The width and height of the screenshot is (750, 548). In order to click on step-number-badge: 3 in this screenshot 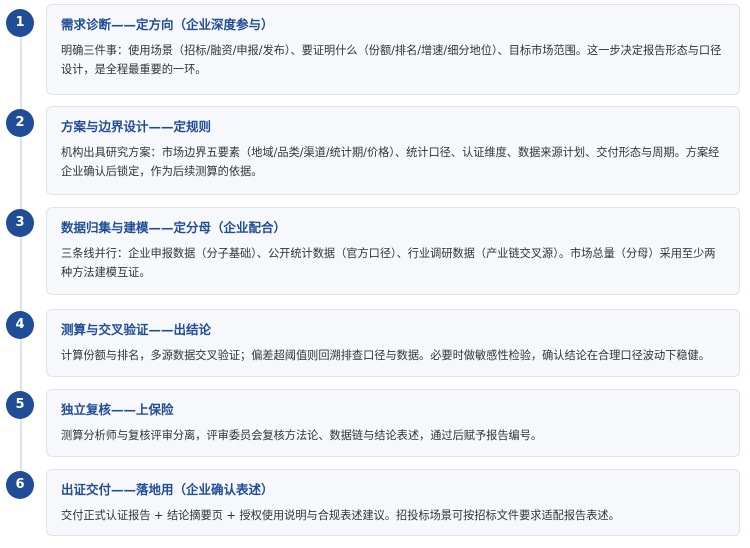, I will do `click(20, 223)`.